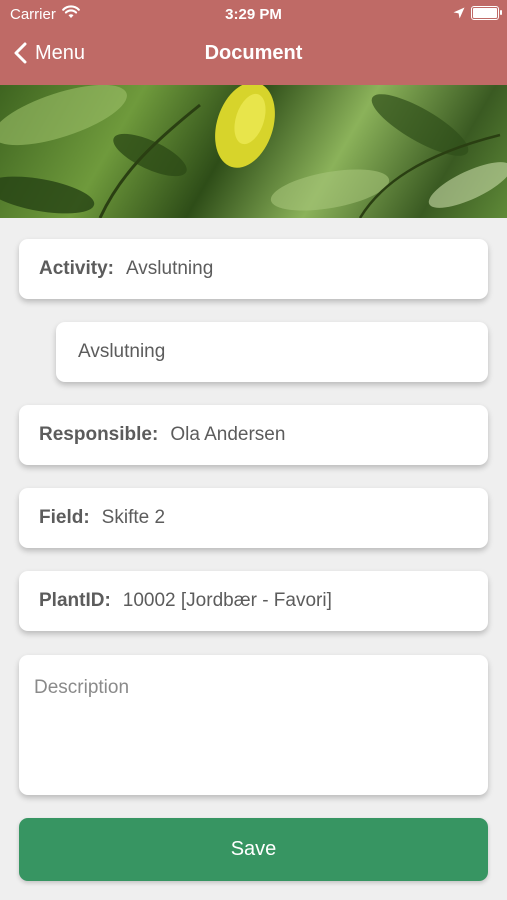  I want to click on plant-id-field: PlantID: 10002 [Jordbær - Favori], so click(253, 601).